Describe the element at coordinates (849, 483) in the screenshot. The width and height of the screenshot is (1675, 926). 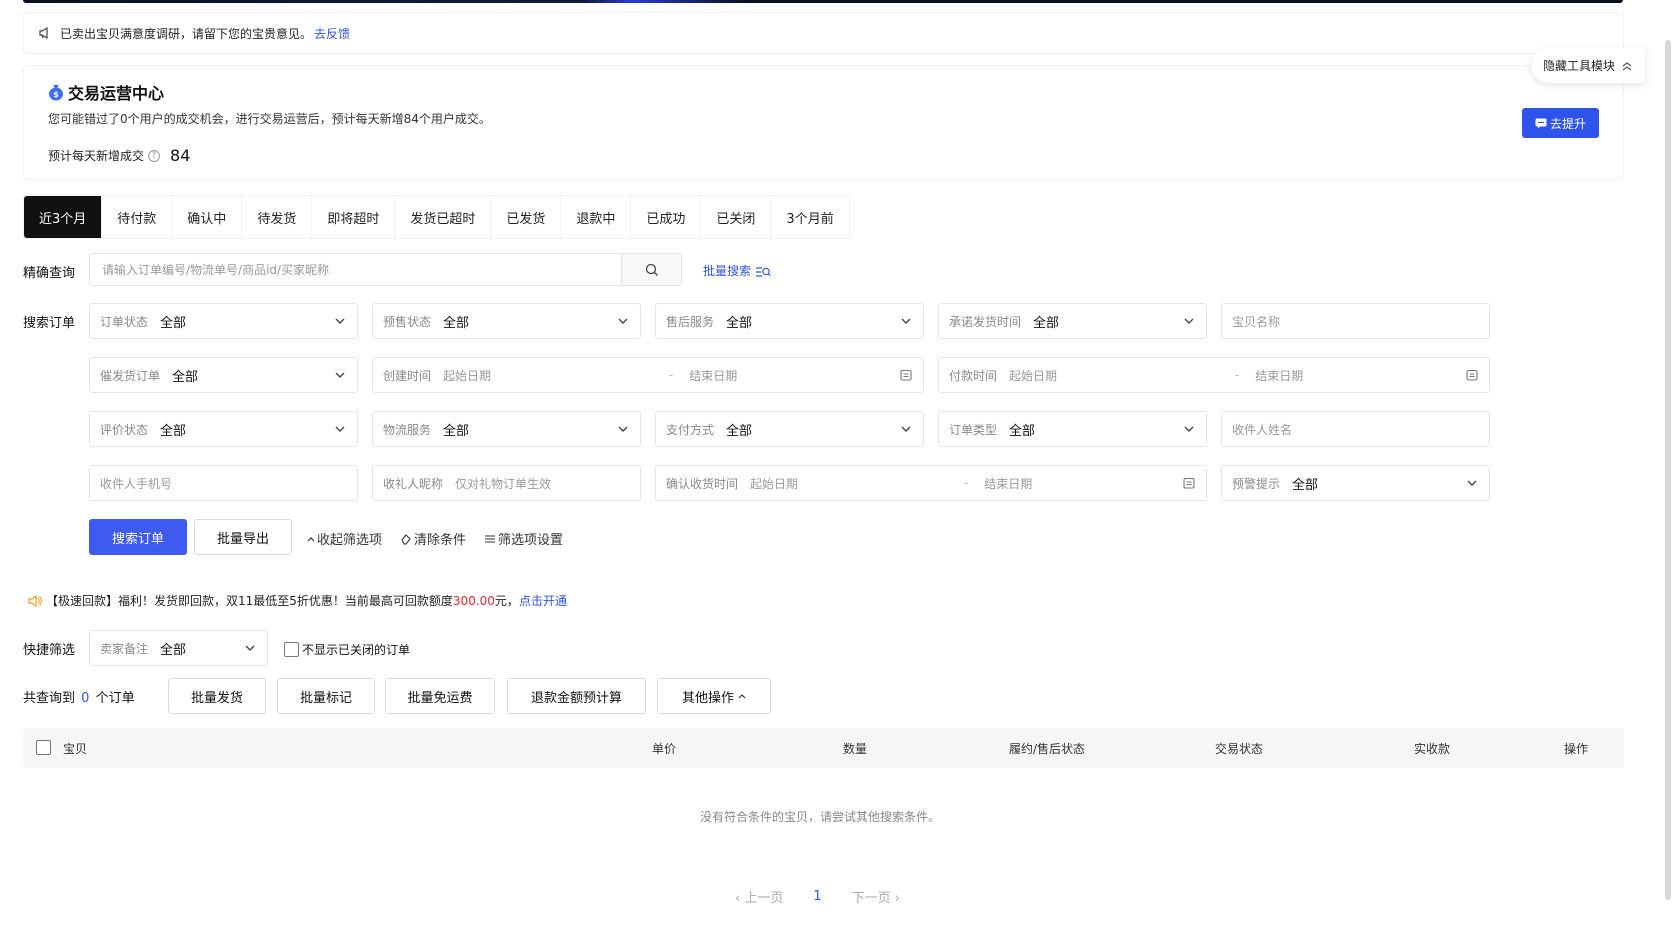
I see `confirm-receipt-time-start: 起始日期` at that location.